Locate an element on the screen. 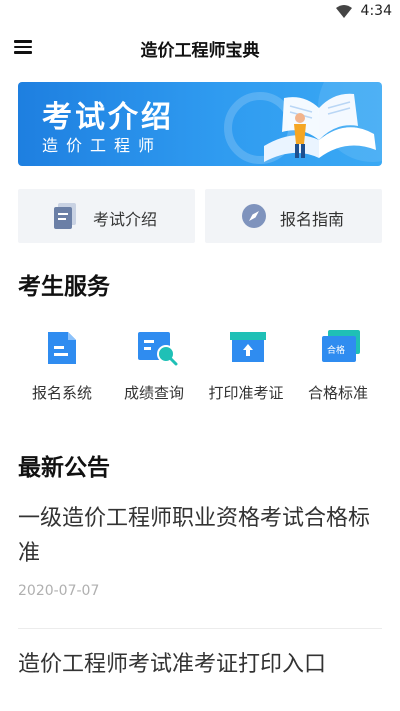 This screenshot has height=711, width=400. open-book-illustration is located at coordinates (320, 127).